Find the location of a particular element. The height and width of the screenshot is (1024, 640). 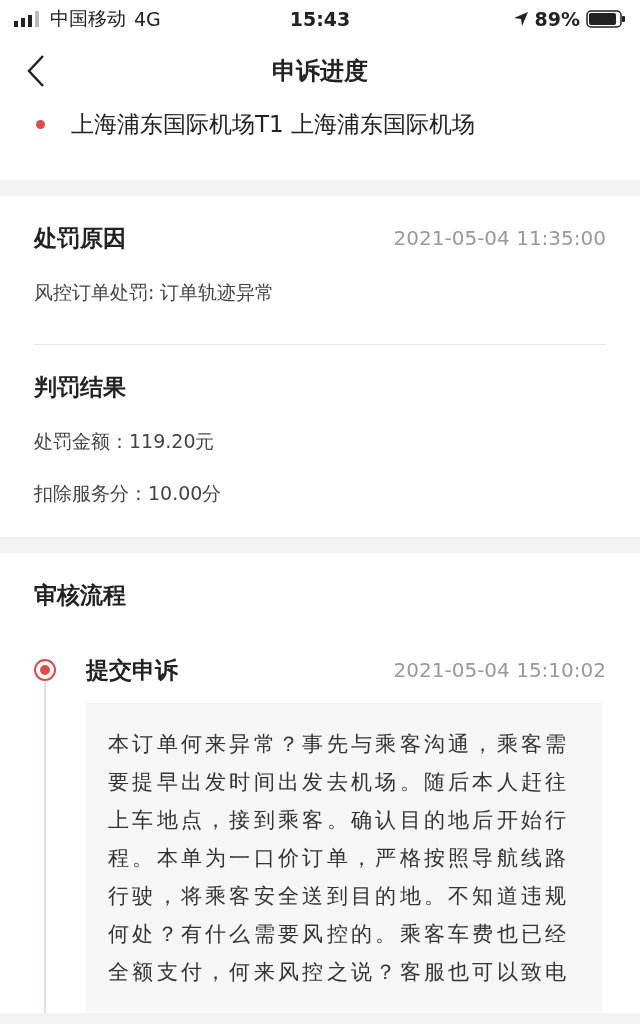

carrier-name: 中国移动 is located at coordinates (88, 18).